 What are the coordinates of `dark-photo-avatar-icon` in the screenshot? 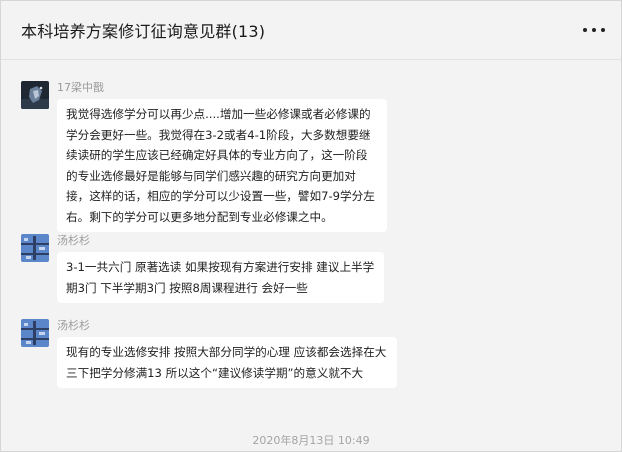 It's located at (35, 95).